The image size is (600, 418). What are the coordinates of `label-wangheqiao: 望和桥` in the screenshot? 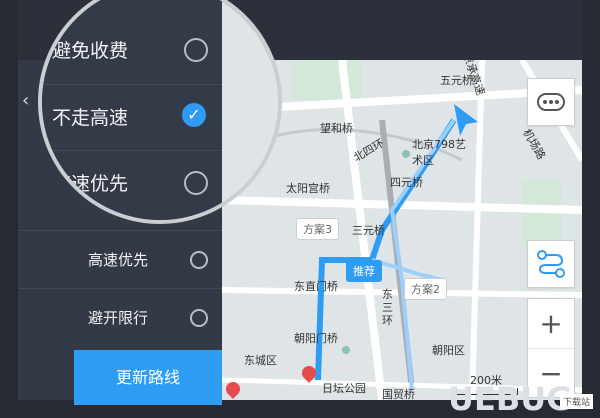 It's located at (336, 128).